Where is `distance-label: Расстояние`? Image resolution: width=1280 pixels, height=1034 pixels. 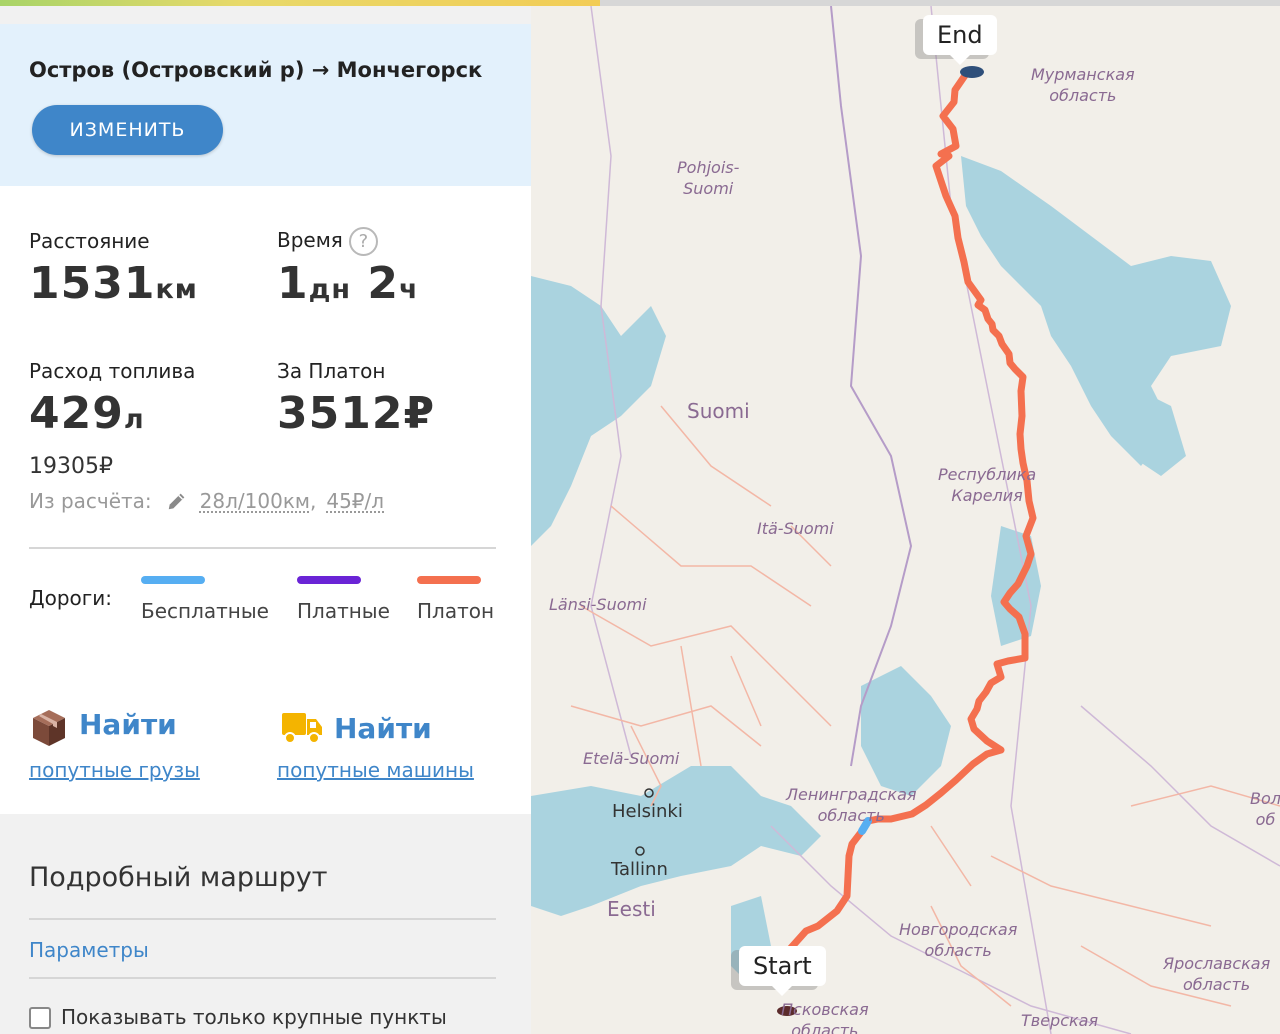 distance-label: Расстояние is located at coordinates (89, 241).